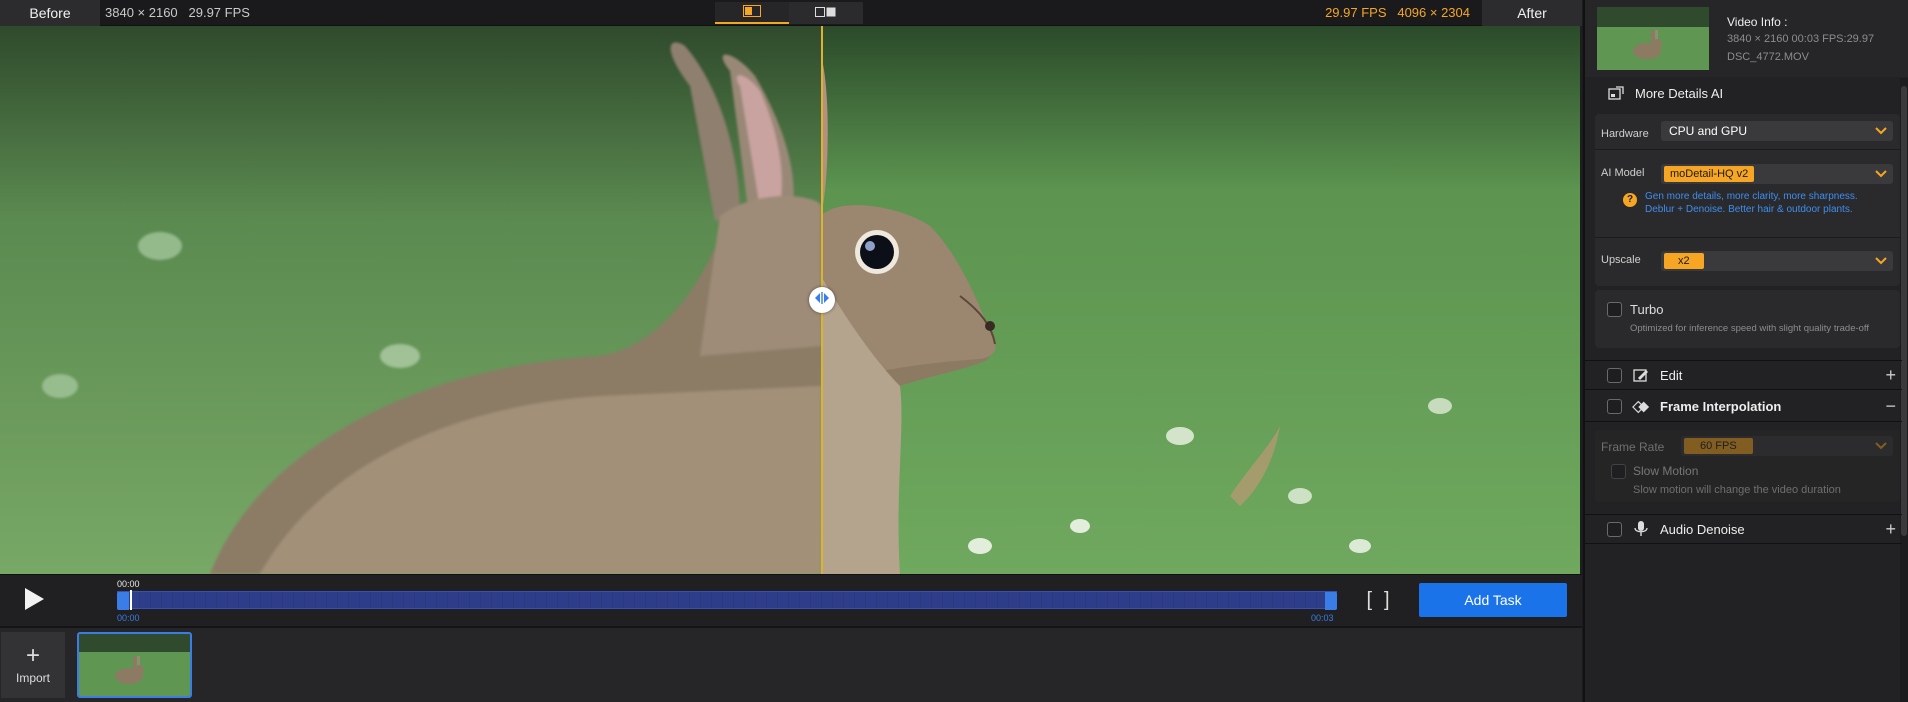  Describe the element at coordinates (131, 600) in the screenshot. I see `playhead` at that location.